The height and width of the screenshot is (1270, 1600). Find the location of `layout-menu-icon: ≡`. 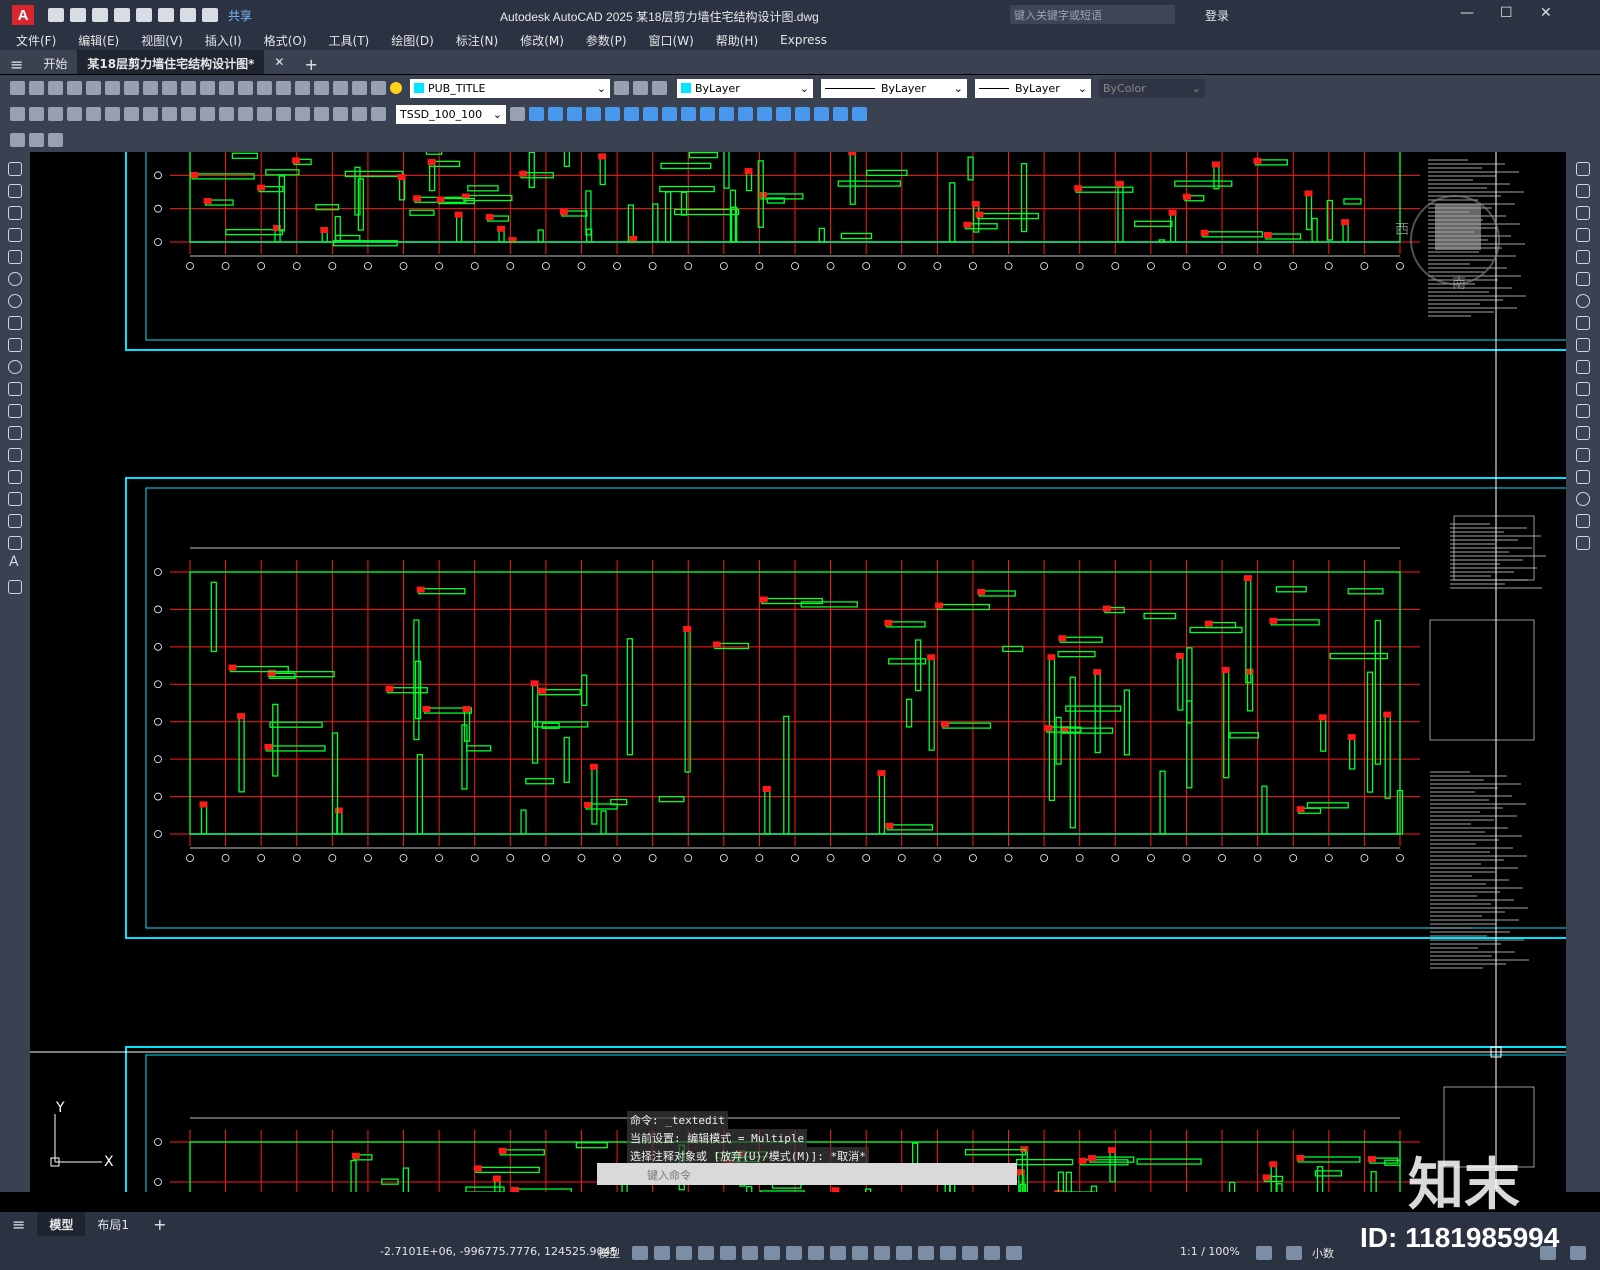

layout-menu-icon: ≡ is located at coordinates (18, 1224).